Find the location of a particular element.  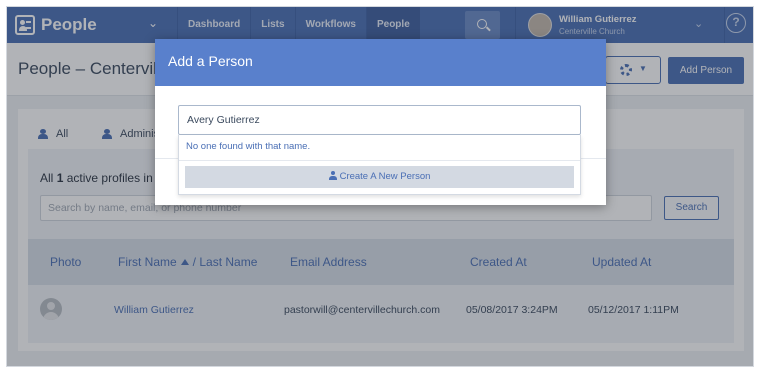

create-new-person-label: Create A New Person is located at coordinates (385, 176).